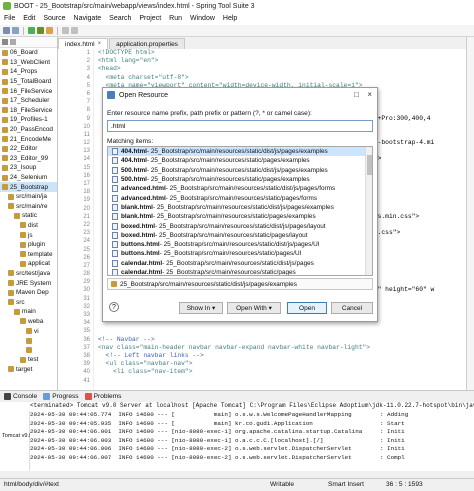 This screenshot has height=491, width=474. I want to click on menu-source: Source, so click(54, 18).